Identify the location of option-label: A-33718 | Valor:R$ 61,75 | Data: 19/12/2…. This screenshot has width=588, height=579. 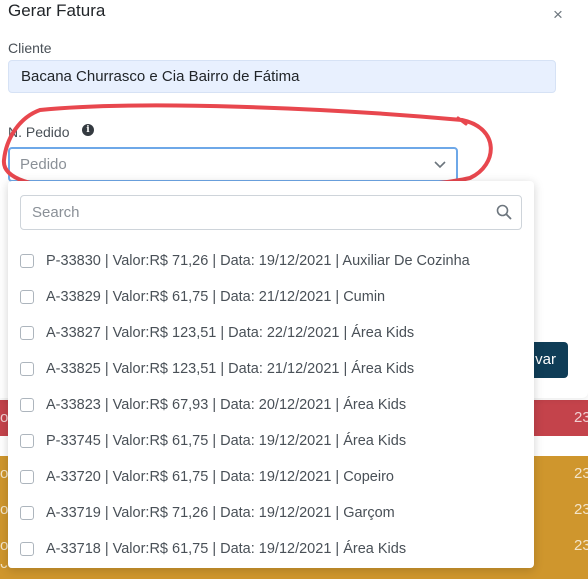
(226, 549).